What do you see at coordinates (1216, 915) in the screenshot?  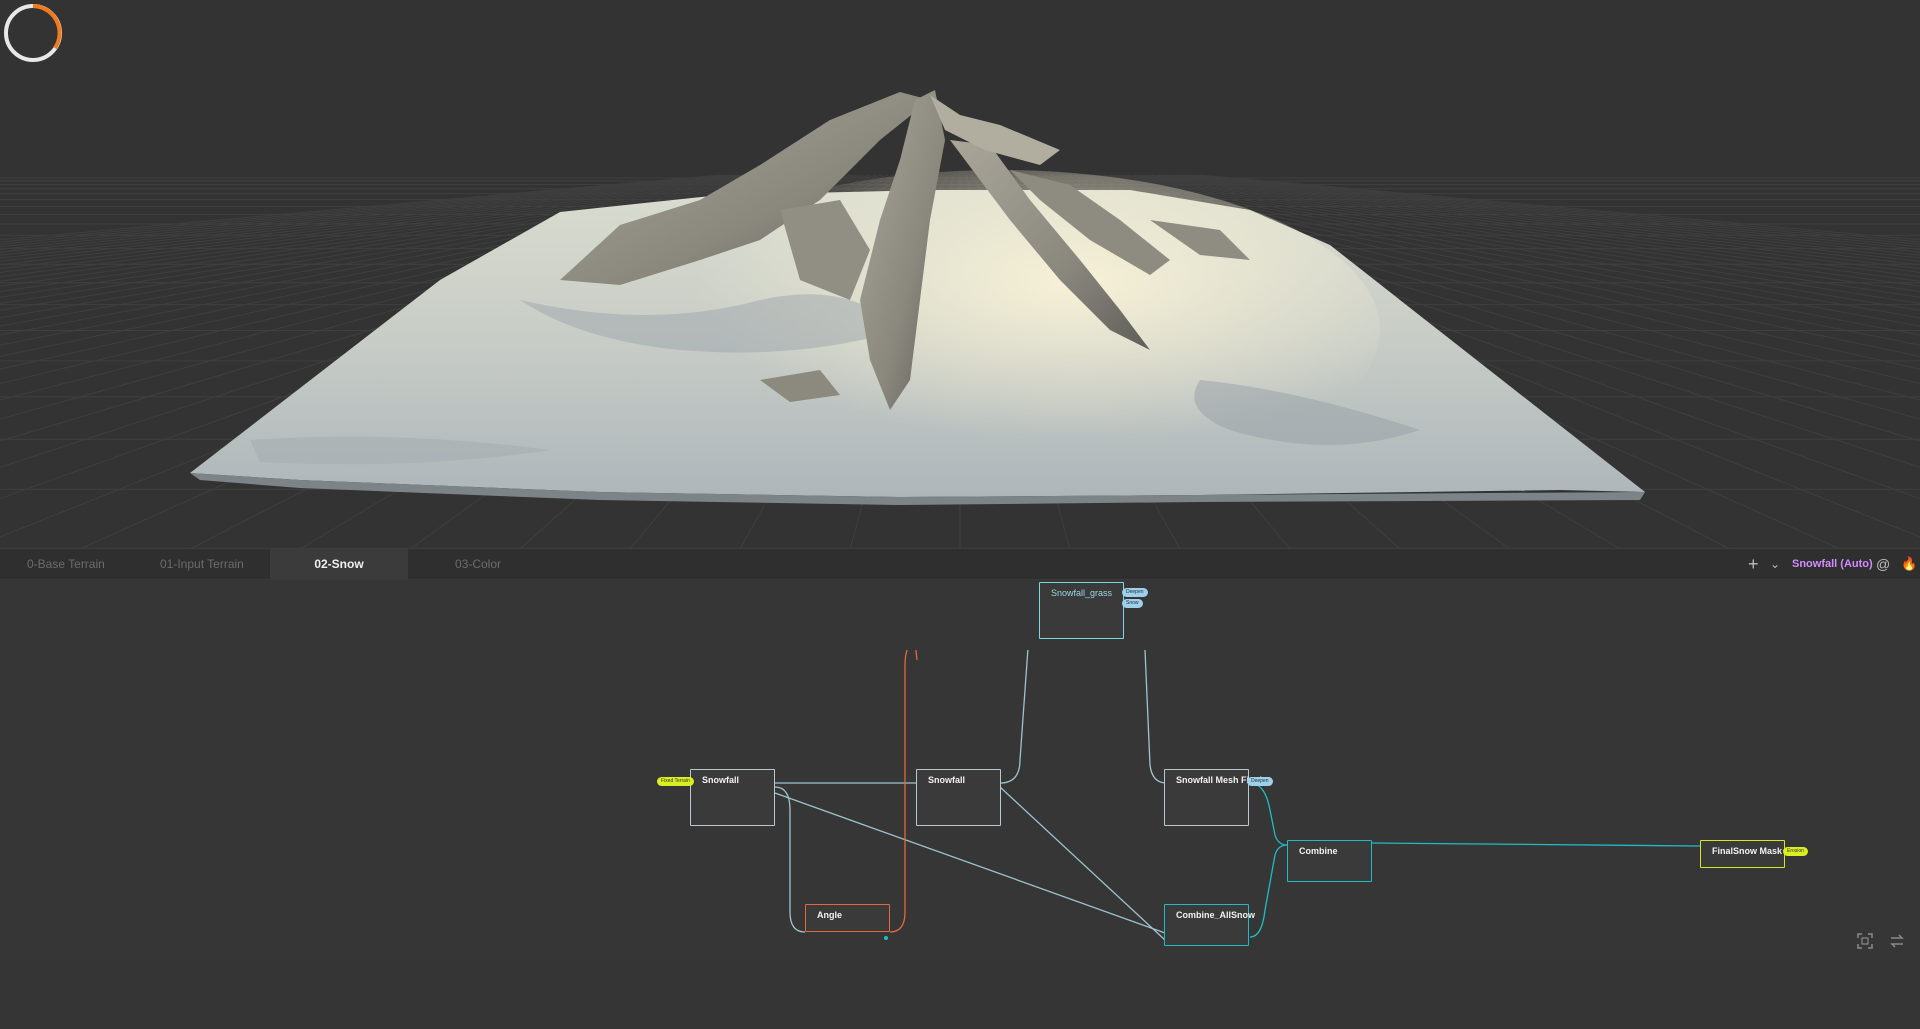 I see `node-title: Combine_AllSnow` at bounding box center [1216, 915].